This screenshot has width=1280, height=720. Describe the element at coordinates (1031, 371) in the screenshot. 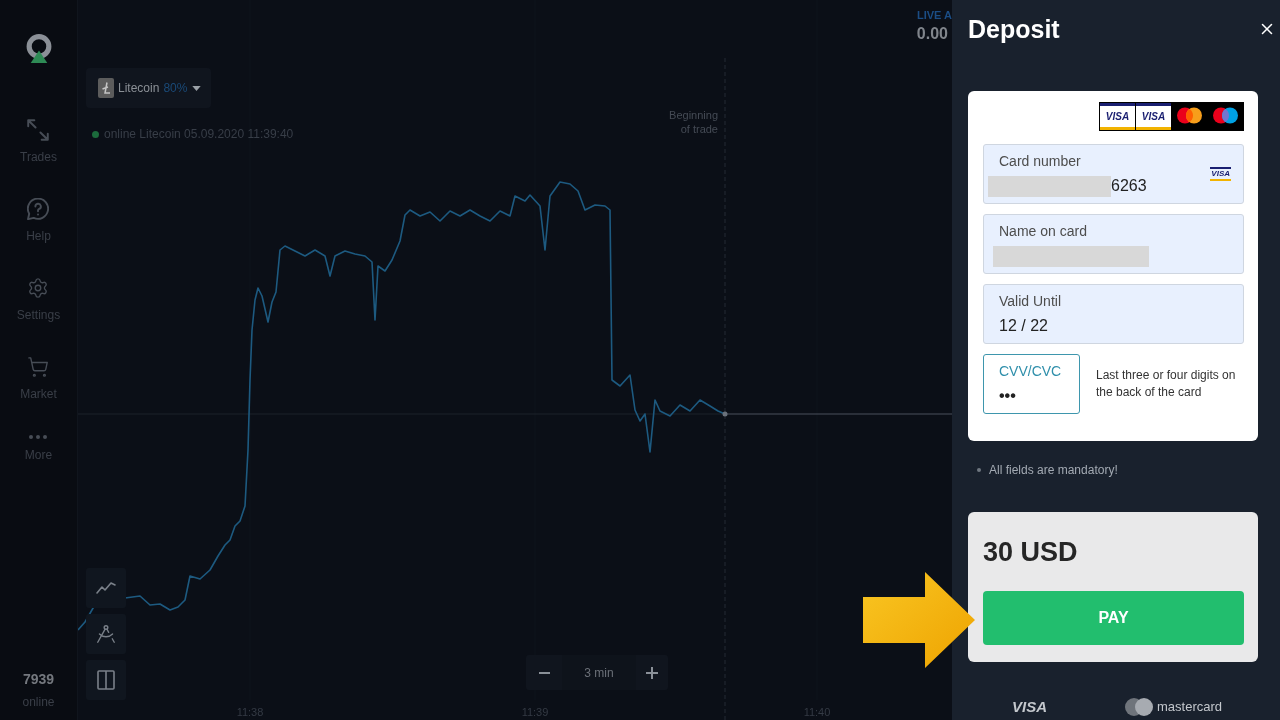

I see `field-label: CVV/CVC` at that location.